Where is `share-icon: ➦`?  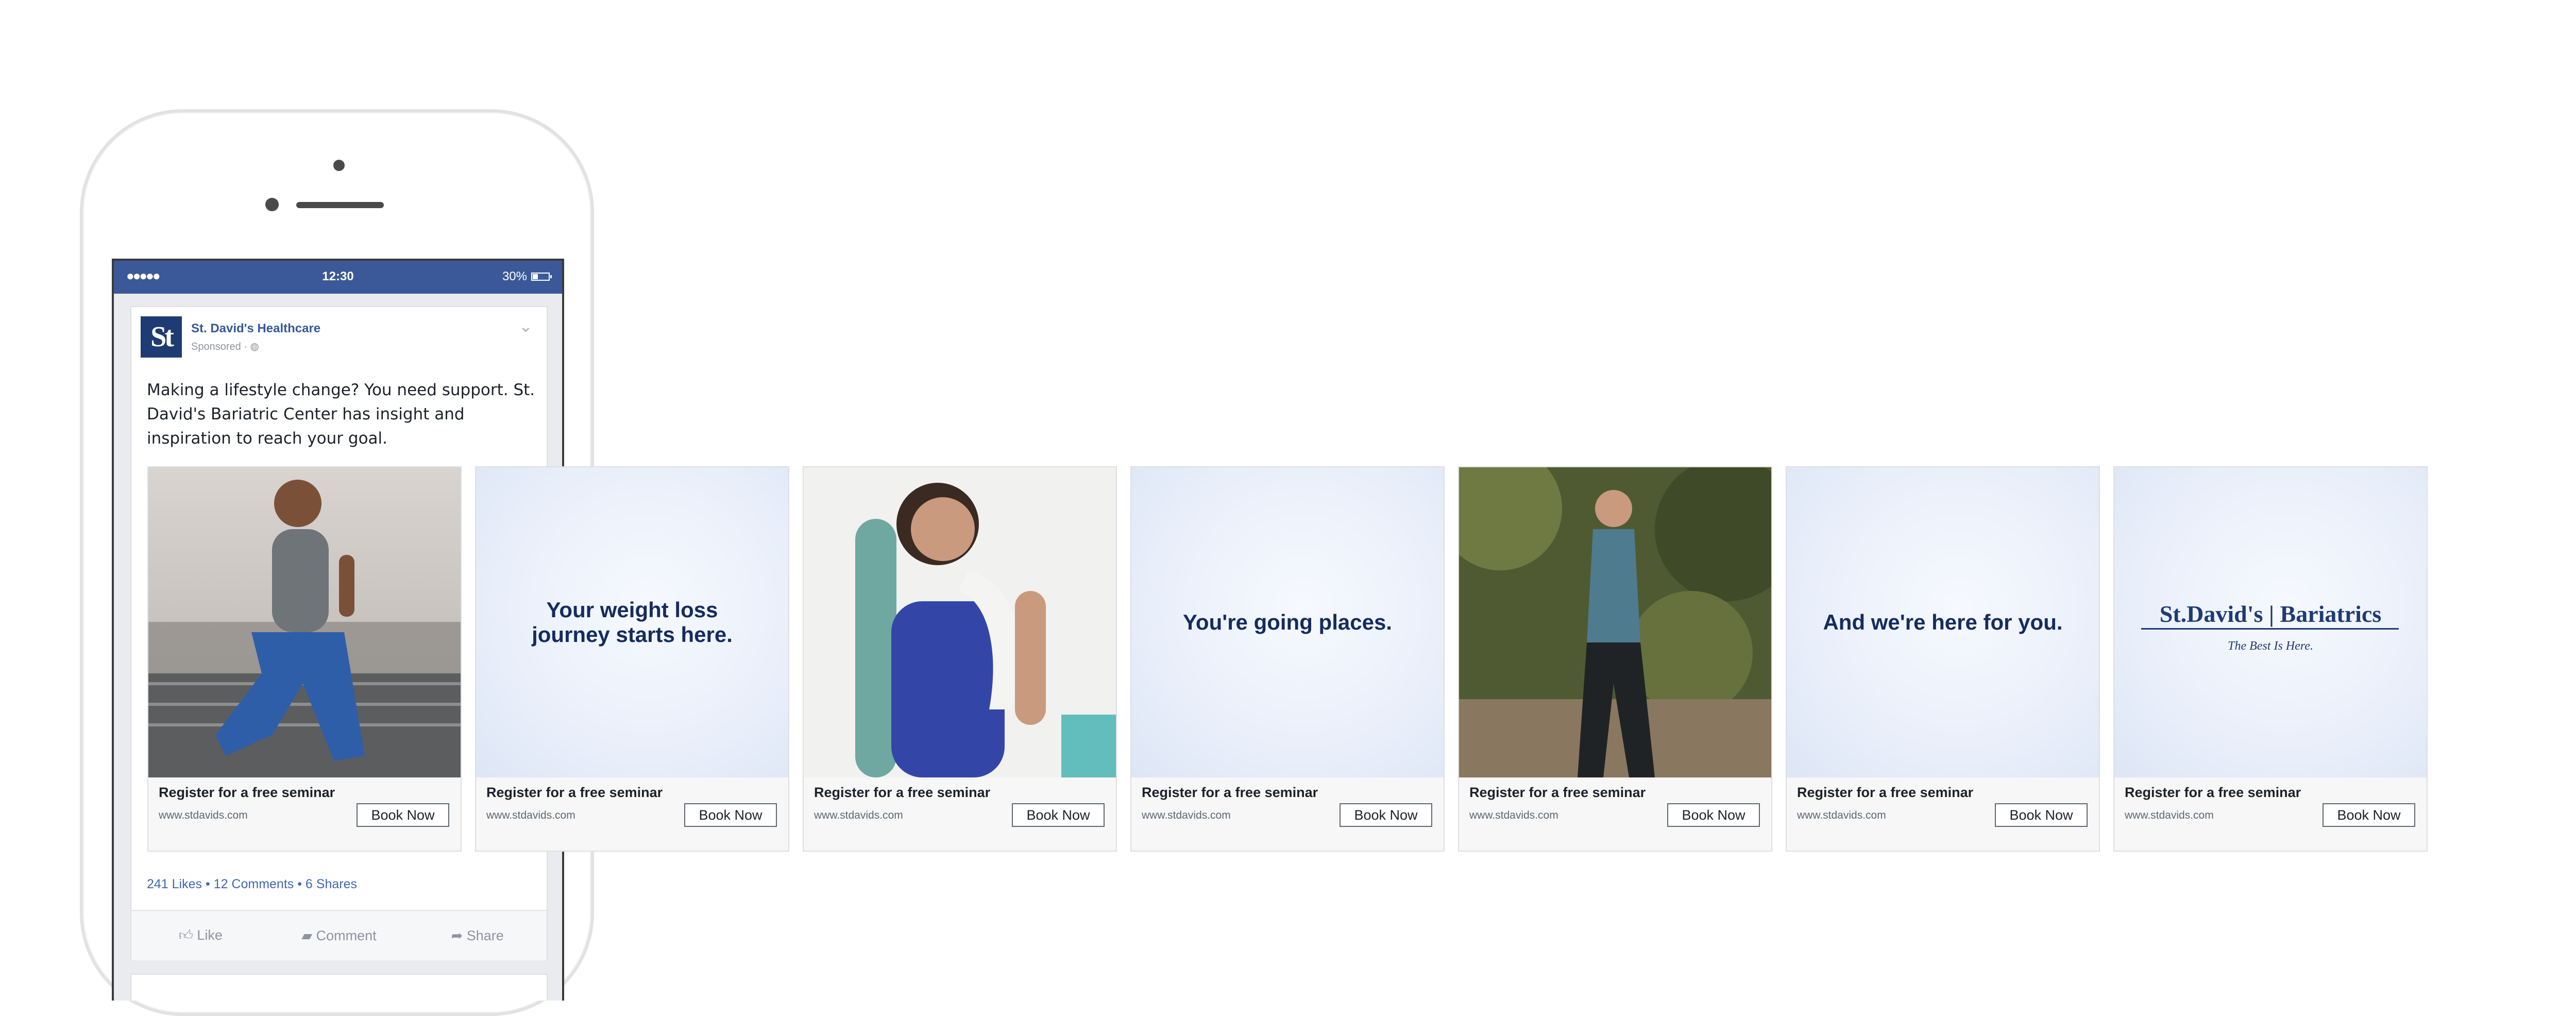 share-icon: ➦ is located at coordinates (459, 935).